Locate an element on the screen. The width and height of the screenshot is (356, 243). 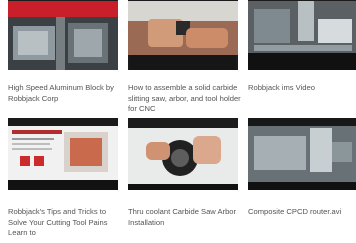
web-page-thumbnail-icon is located at coordinates (63, 154).